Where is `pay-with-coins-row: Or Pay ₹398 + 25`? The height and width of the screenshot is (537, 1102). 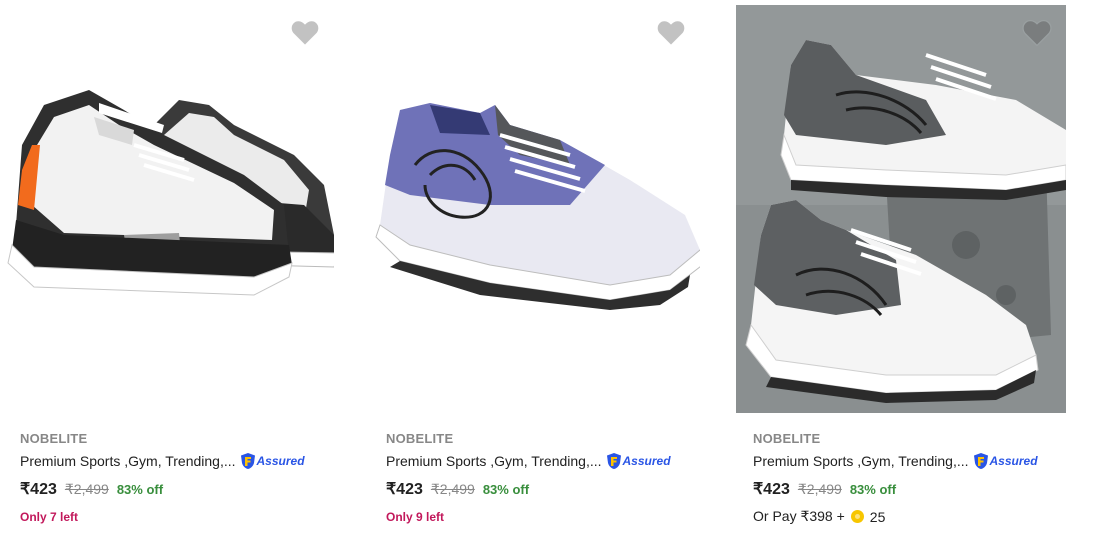
pay-with-coins-row: Or Pay ₹398 + 25 is located at coordinates (819, 516).